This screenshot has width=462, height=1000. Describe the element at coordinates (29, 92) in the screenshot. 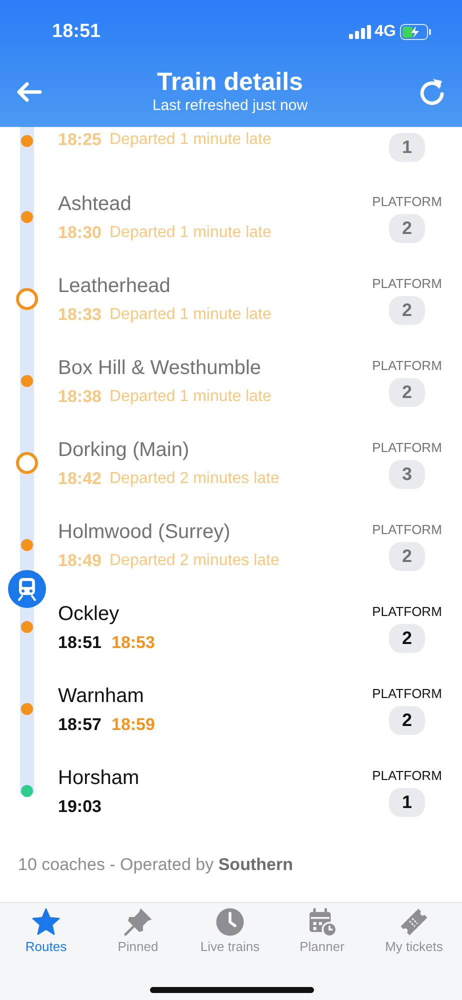

I see `back-arrow-icon` at that location.